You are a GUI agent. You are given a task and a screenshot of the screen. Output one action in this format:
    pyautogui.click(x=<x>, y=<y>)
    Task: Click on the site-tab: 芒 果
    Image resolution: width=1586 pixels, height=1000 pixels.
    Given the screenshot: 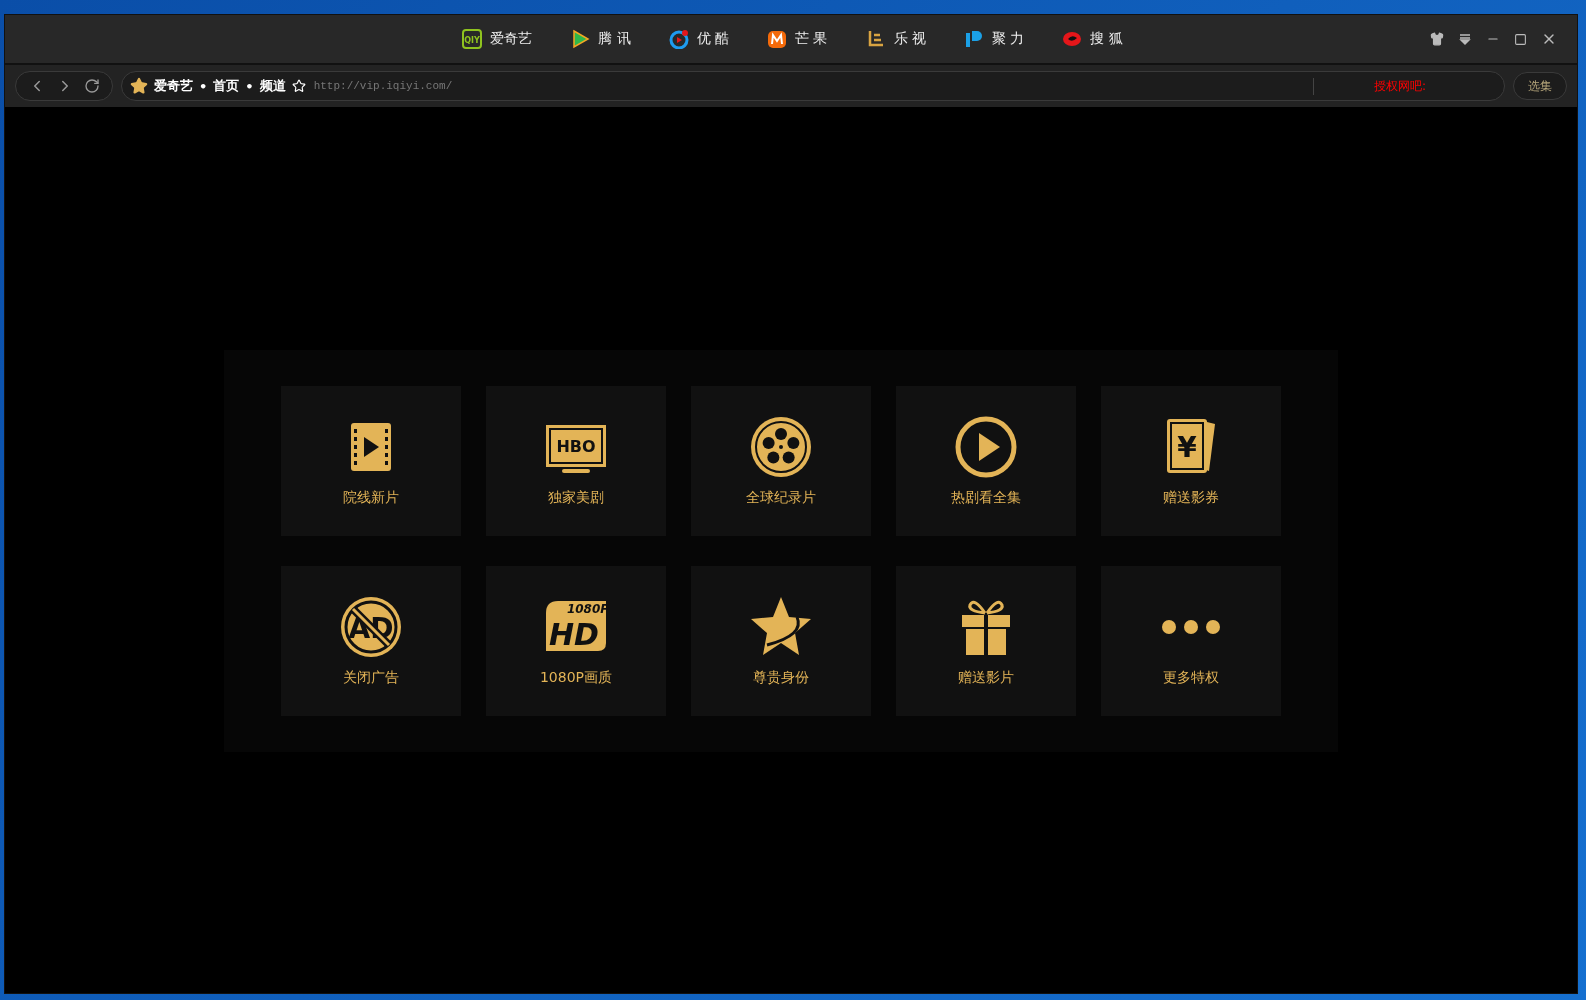 What is the action you would take?
    pyautogui.click(x=797, y=39)
    